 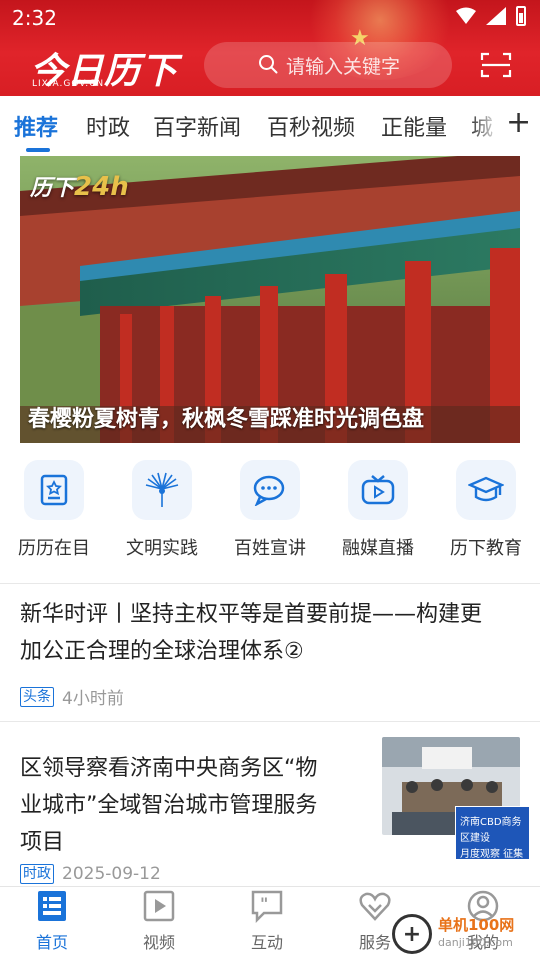 What do you see at coordinates (68, 84) in the screenshot?
I see `app-logo-domain: LIXIA.GOV.CN` at bounding box center [68, 84].